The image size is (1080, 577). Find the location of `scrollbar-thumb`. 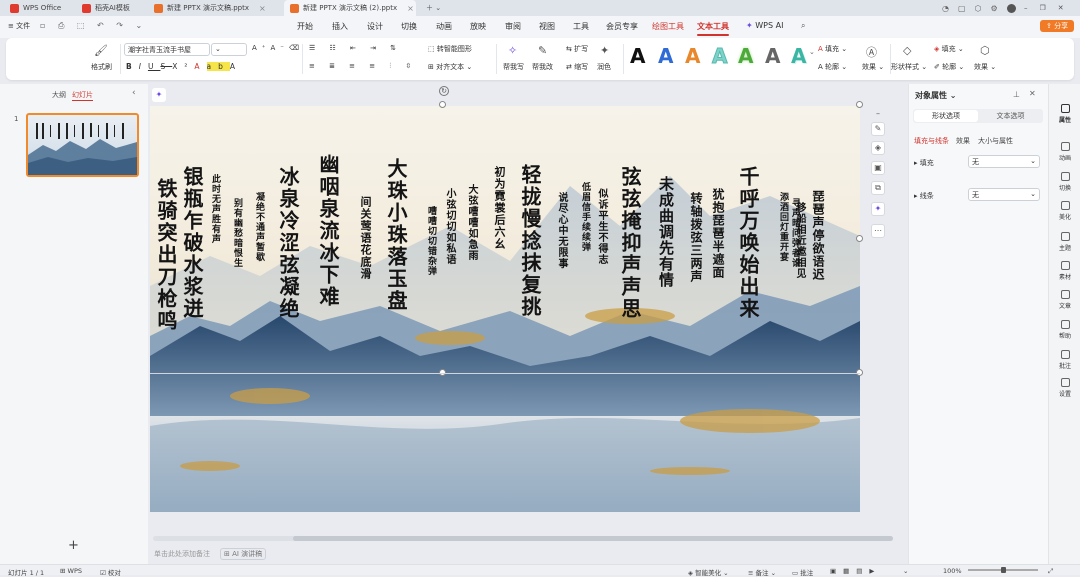

scrollbar-thumb is located at coordinates (593, 538).